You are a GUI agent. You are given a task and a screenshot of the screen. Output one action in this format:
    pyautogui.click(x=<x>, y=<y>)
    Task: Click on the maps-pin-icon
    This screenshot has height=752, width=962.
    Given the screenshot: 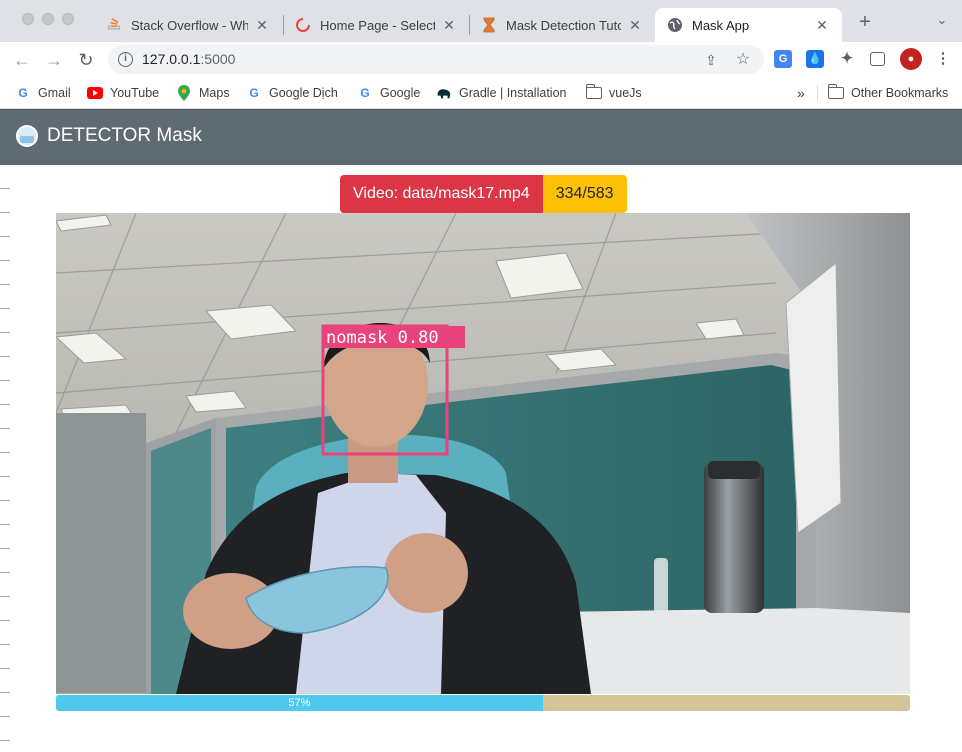 What is the action you would take?
    pyautogui.click(x=184, y=93)
    